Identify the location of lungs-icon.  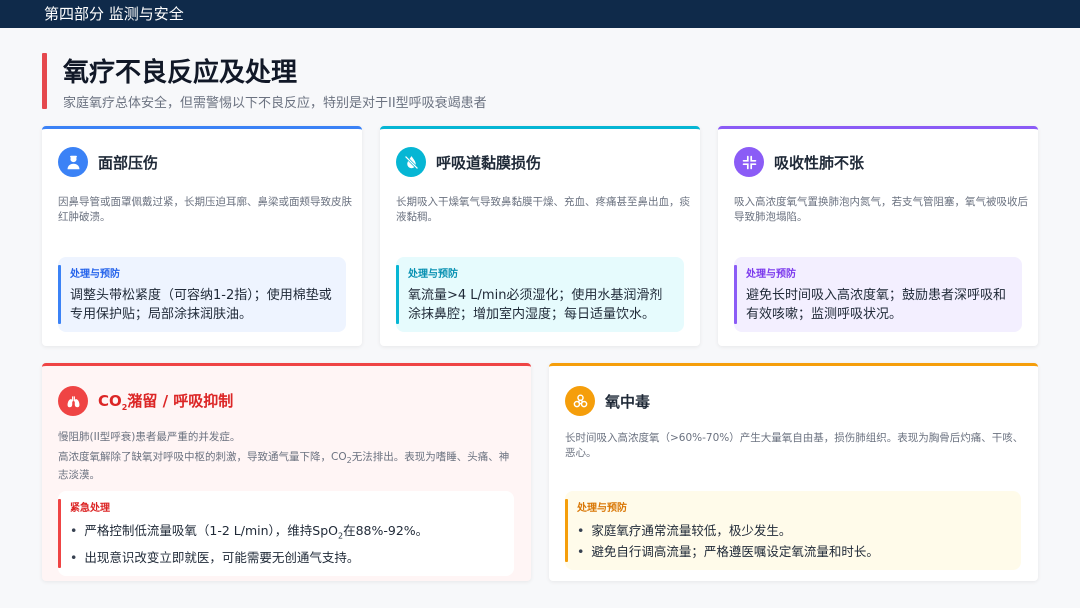
(73, 401).